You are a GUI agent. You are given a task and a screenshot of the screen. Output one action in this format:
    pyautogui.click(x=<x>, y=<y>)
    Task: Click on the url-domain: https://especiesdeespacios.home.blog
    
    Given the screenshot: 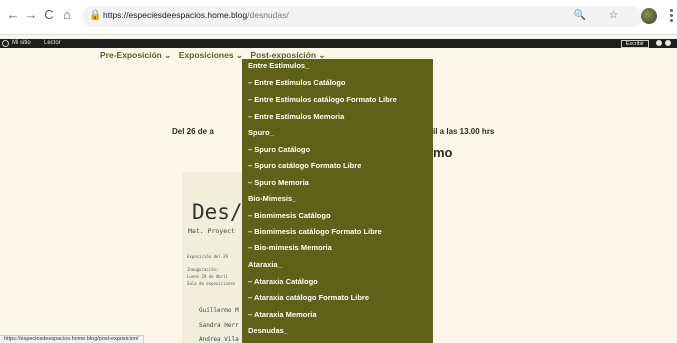 What is the action you would take?
    pyautogui.click(x=175, y=15)
    